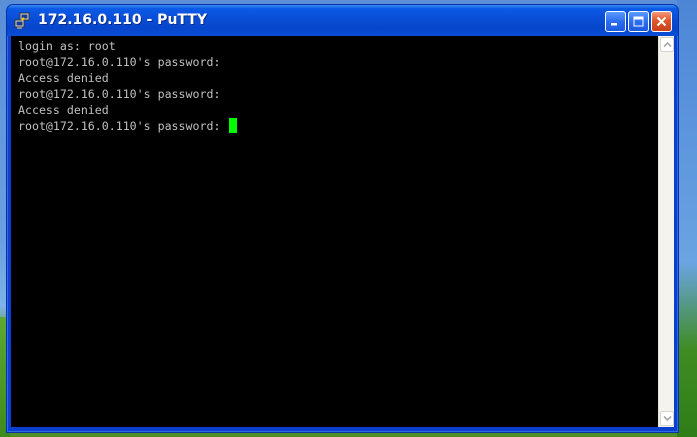 The width and height of the screenshot is (697, 437). I want to click on chevron-up-icon, so click(667, 44).